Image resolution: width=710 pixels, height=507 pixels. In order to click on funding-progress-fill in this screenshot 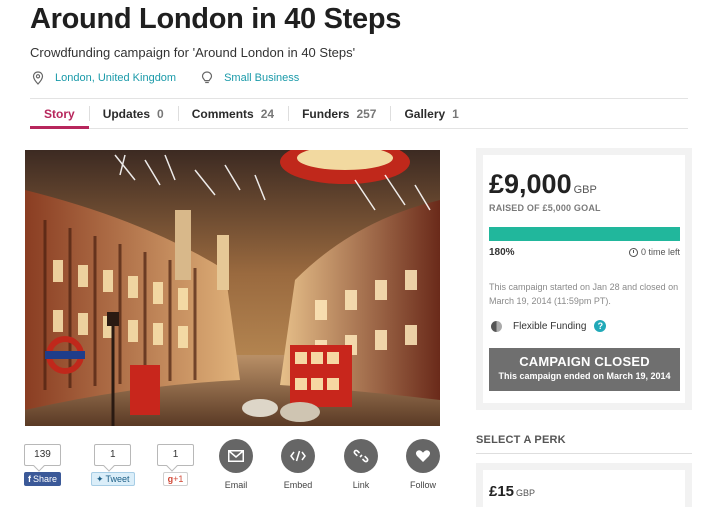, I will do `click(584, 234)`.